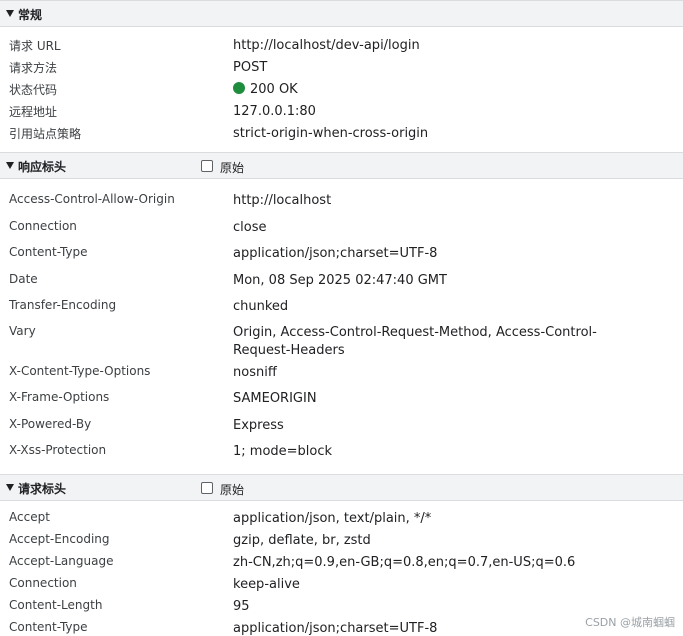 Image resolution: width=683 pixels, height=636 pixels. Describe the element at coordinates (33, 112) in the screenshot. I see `header-key: 远程地址` at that location.